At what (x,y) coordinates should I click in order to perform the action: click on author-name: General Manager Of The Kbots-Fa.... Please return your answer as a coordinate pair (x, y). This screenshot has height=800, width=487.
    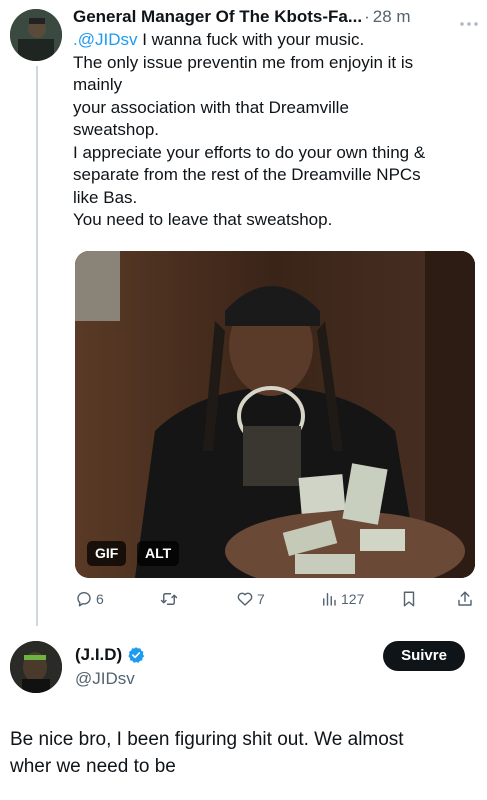
    Looking at the image, I should click on (217, 17).